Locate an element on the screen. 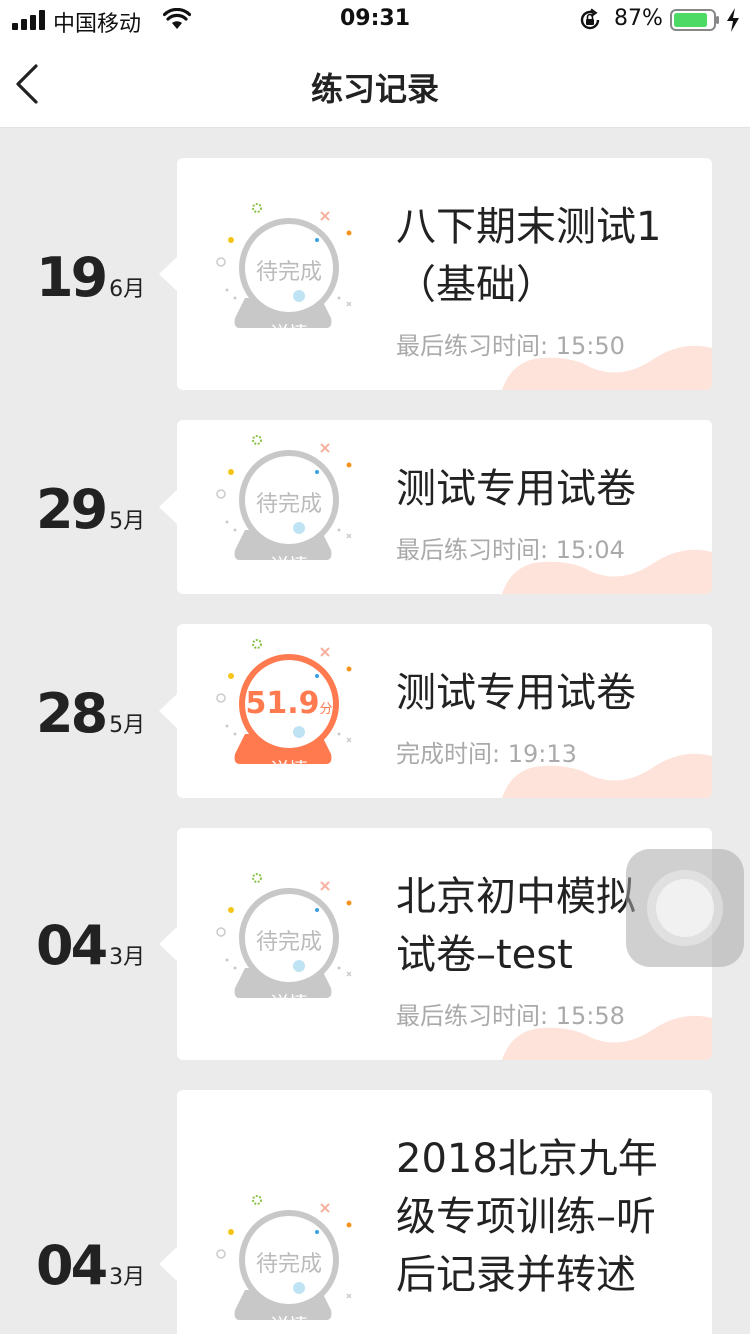 The height and width of the screenshot is (1334, 750). record-time: 最后练习时间: 15:58 is located at coordinates (510, 1016).